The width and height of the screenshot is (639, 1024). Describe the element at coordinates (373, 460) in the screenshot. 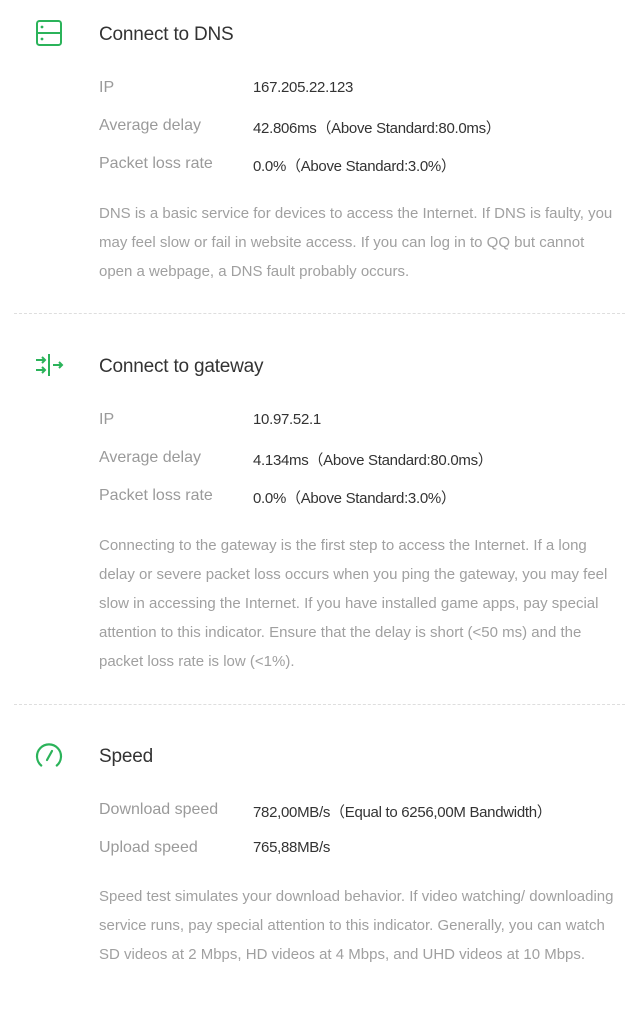

I see `gateway-delay-value: 4.134ms（Above Standard:80.0ms）` at that location.